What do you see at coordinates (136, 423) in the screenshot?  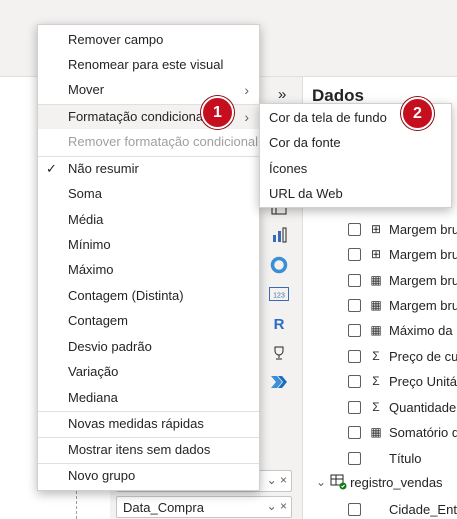 I see `menu-item-label: Novas medidas rápidas` at bounding box center [136, 423].